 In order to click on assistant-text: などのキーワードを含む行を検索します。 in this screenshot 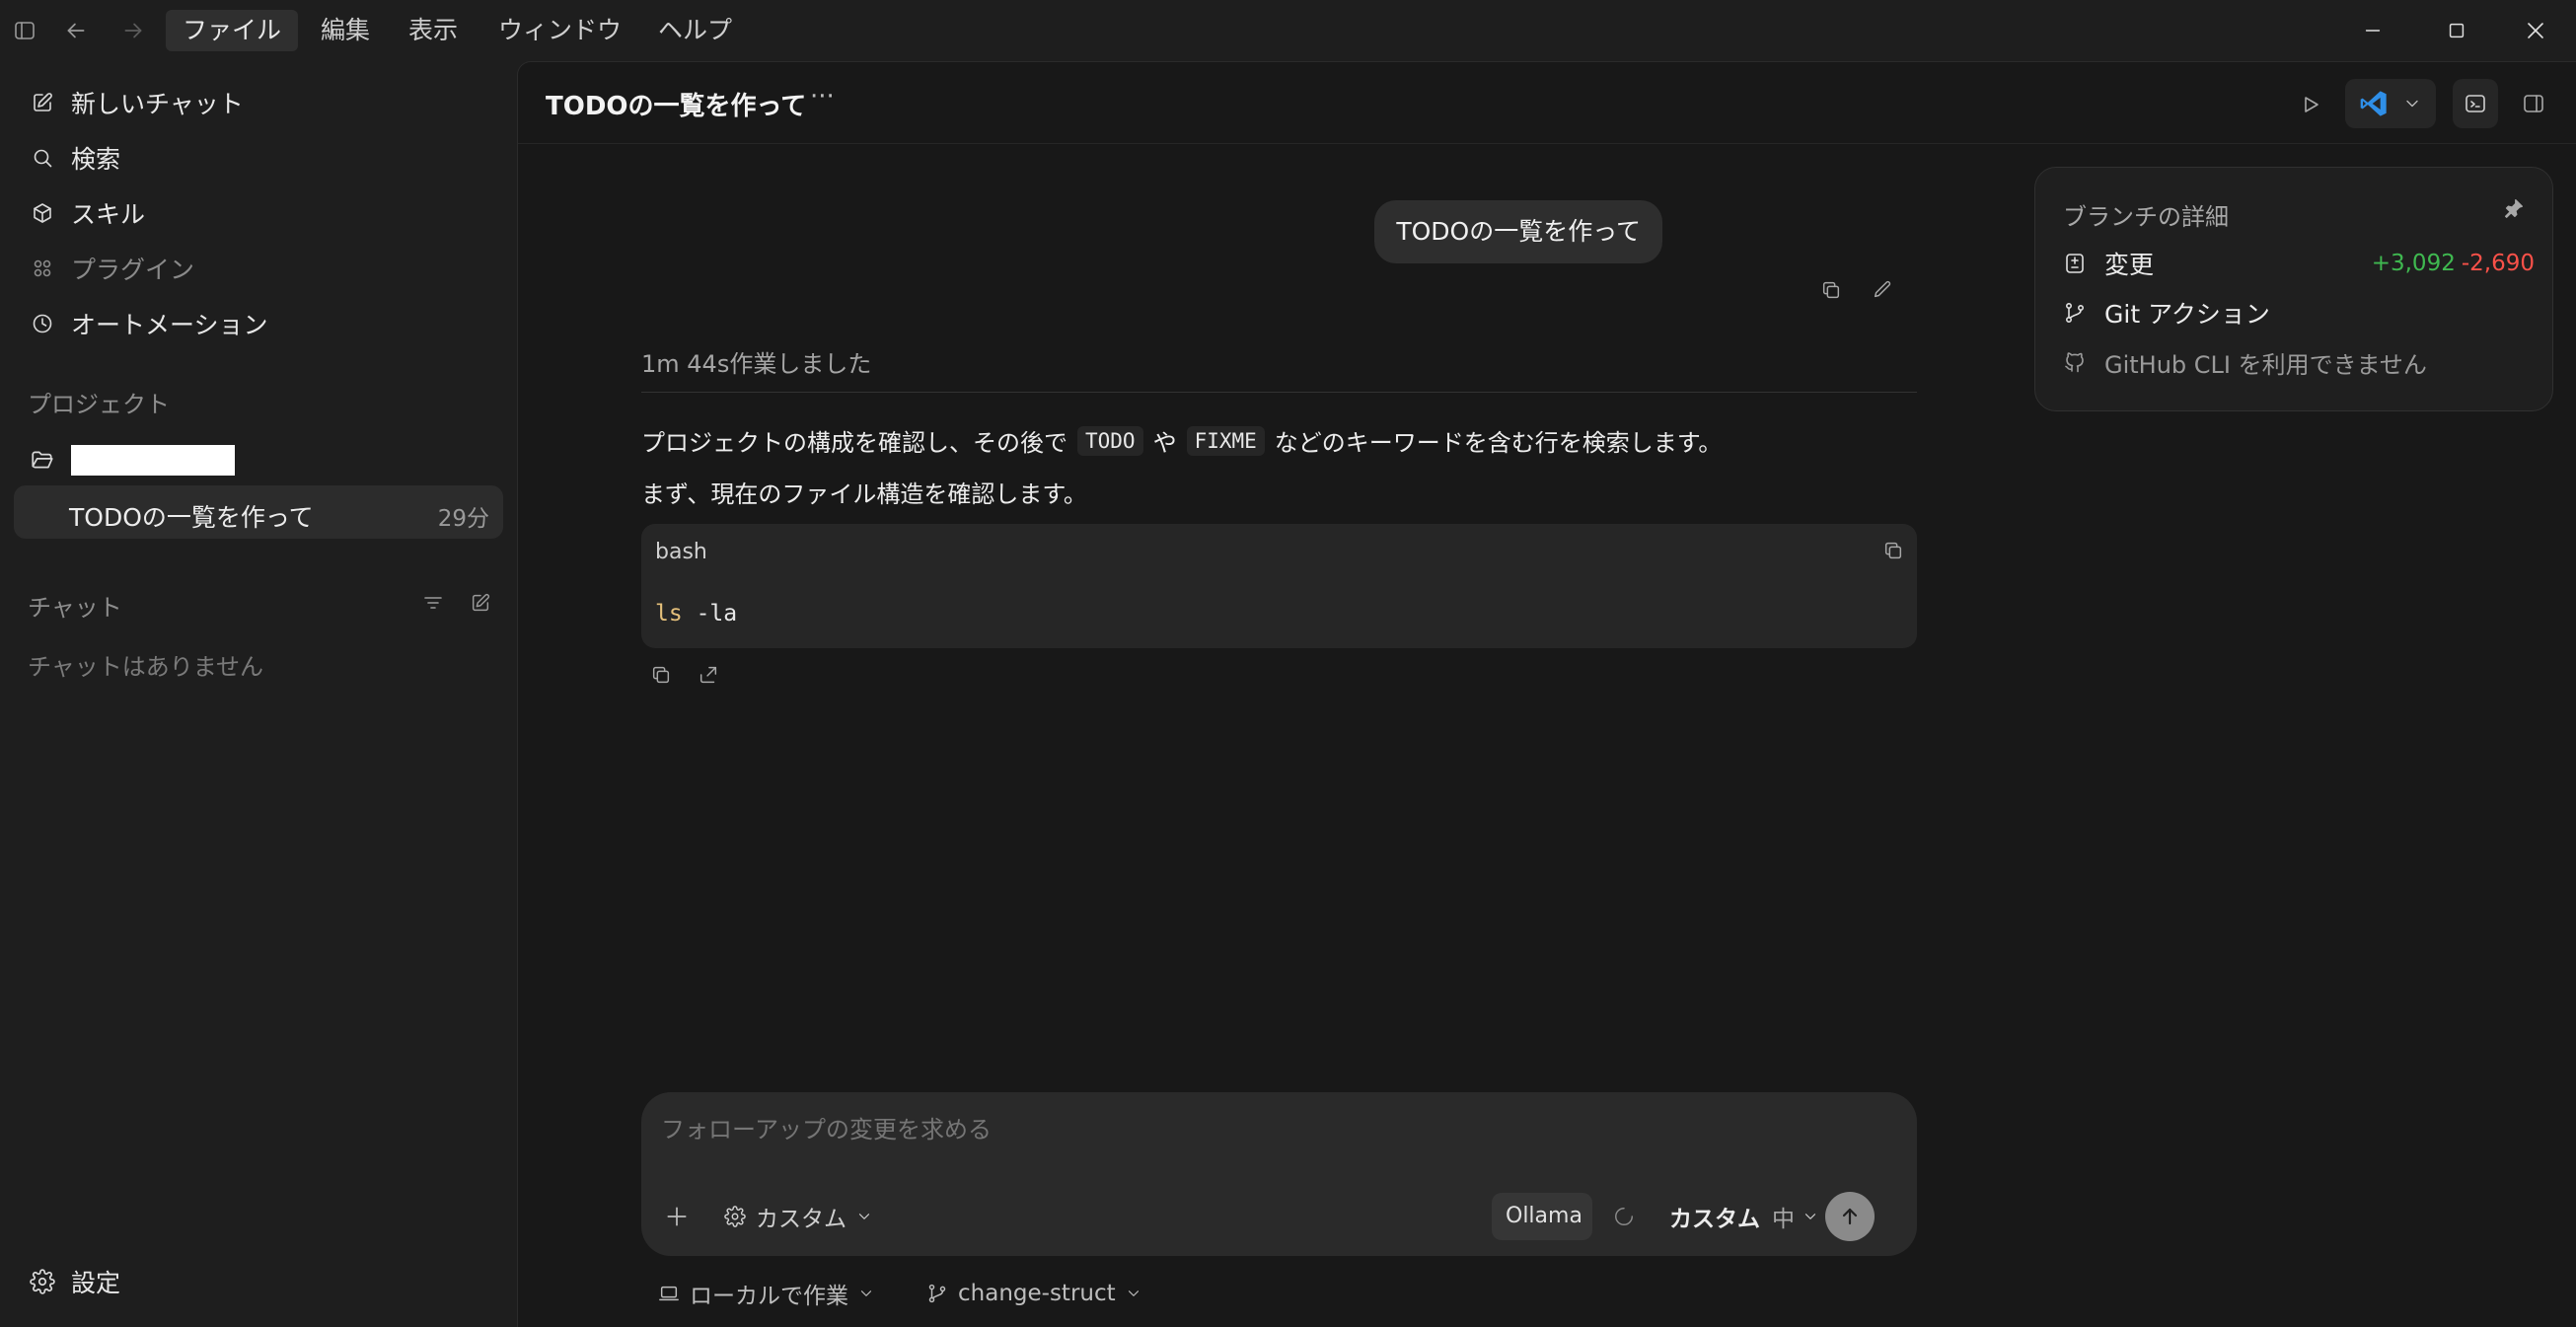, I will do `click(1498, 443)`.